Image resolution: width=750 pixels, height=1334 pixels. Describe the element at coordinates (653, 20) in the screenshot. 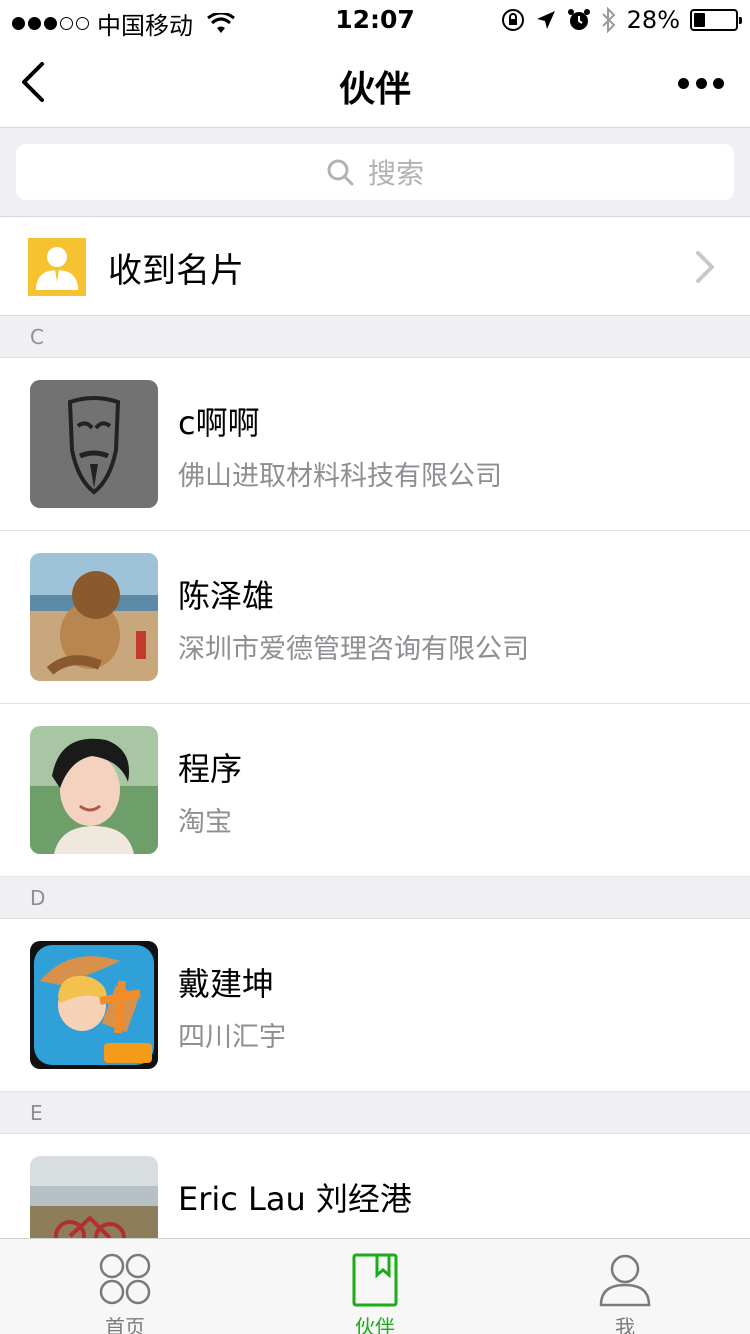

I see `battery-percent: 28%` at that location.